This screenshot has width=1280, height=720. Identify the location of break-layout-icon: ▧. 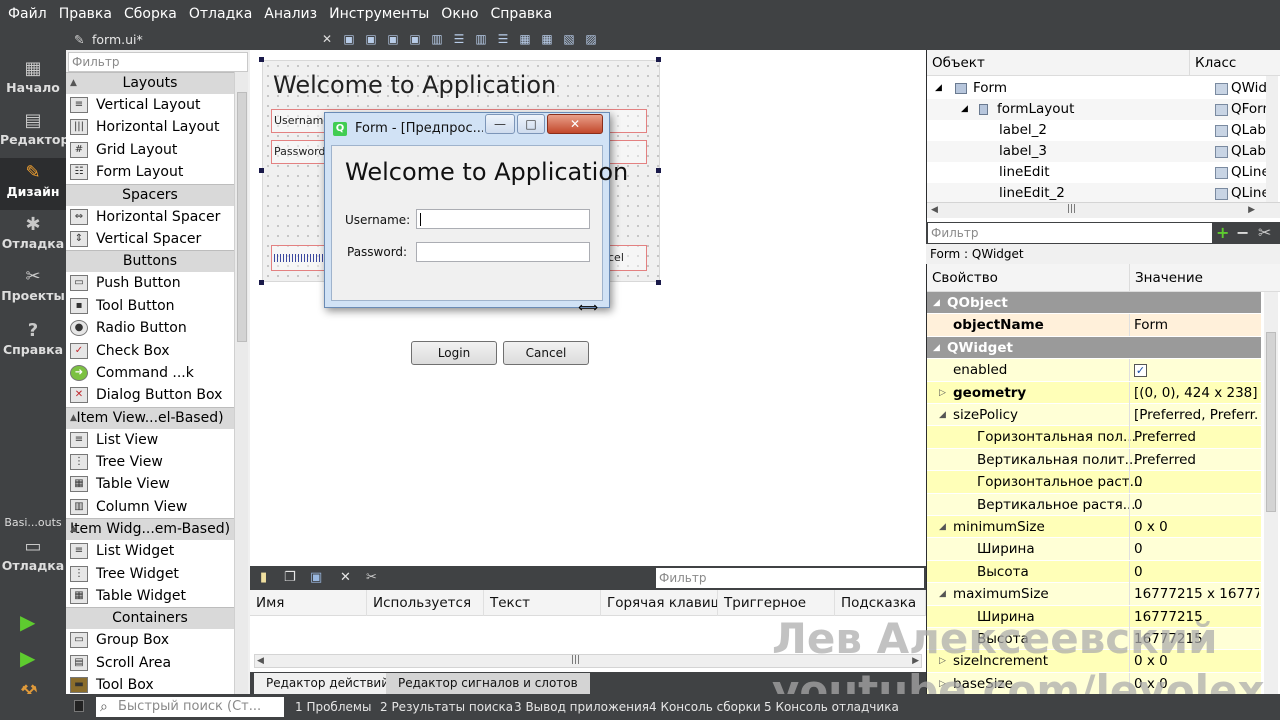
(569, 39).